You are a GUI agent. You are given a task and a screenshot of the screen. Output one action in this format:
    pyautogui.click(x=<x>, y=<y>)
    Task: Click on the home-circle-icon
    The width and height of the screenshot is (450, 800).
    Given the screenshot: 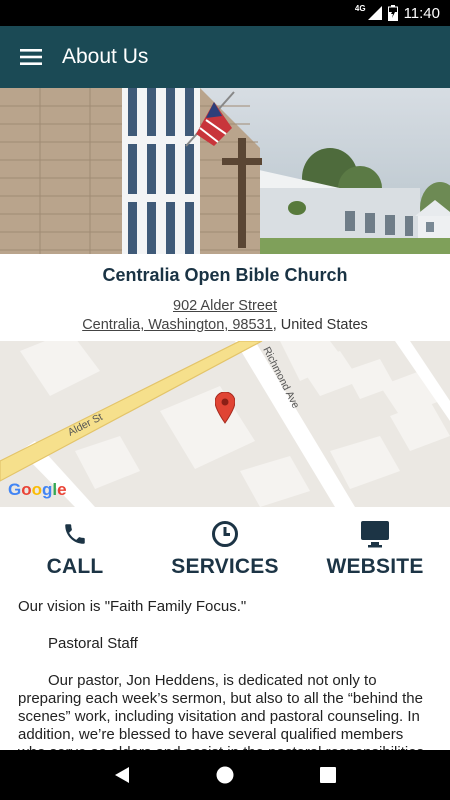 What is the action you would take?
    pyautogui.click(x=225, y=775)
    